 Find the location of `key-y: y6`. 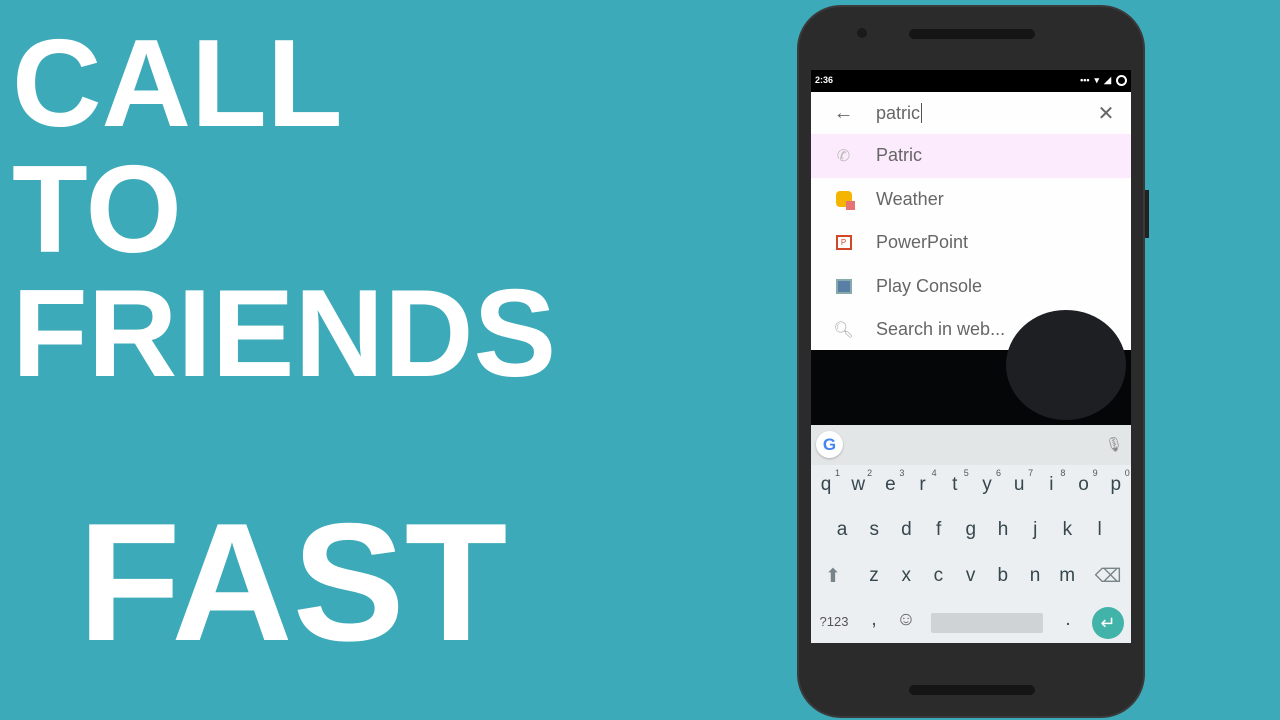

key-y: y6 is located at coordinates (987, 482).